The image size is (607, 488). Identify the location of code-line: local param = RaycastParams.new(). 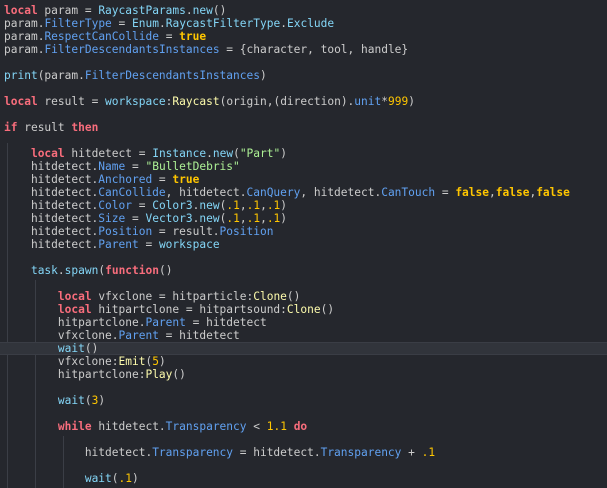
(303, 10).